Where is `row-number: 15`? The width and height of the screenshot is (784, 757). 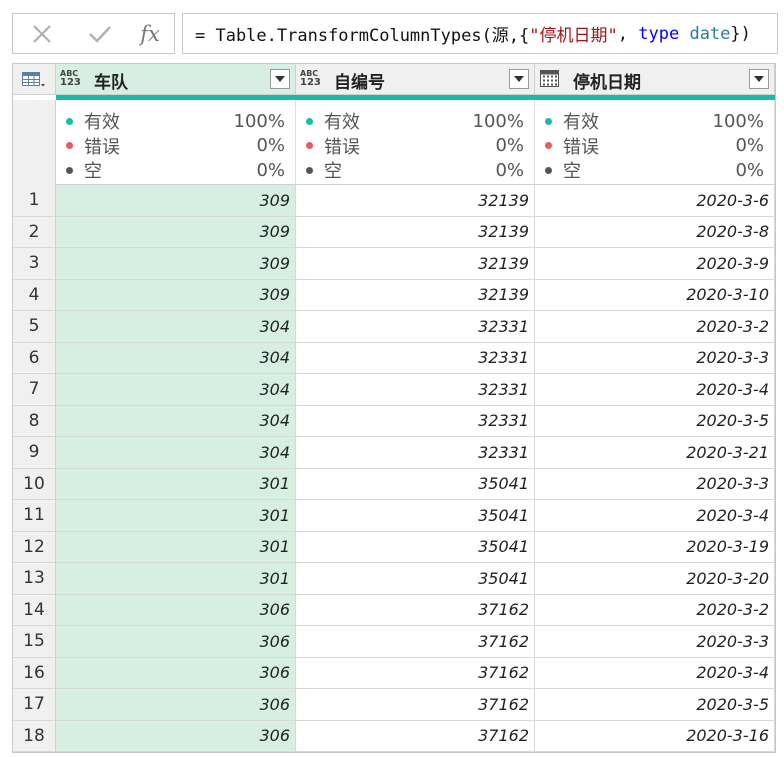 row-number: 15 is located at coordinates (34, 642).